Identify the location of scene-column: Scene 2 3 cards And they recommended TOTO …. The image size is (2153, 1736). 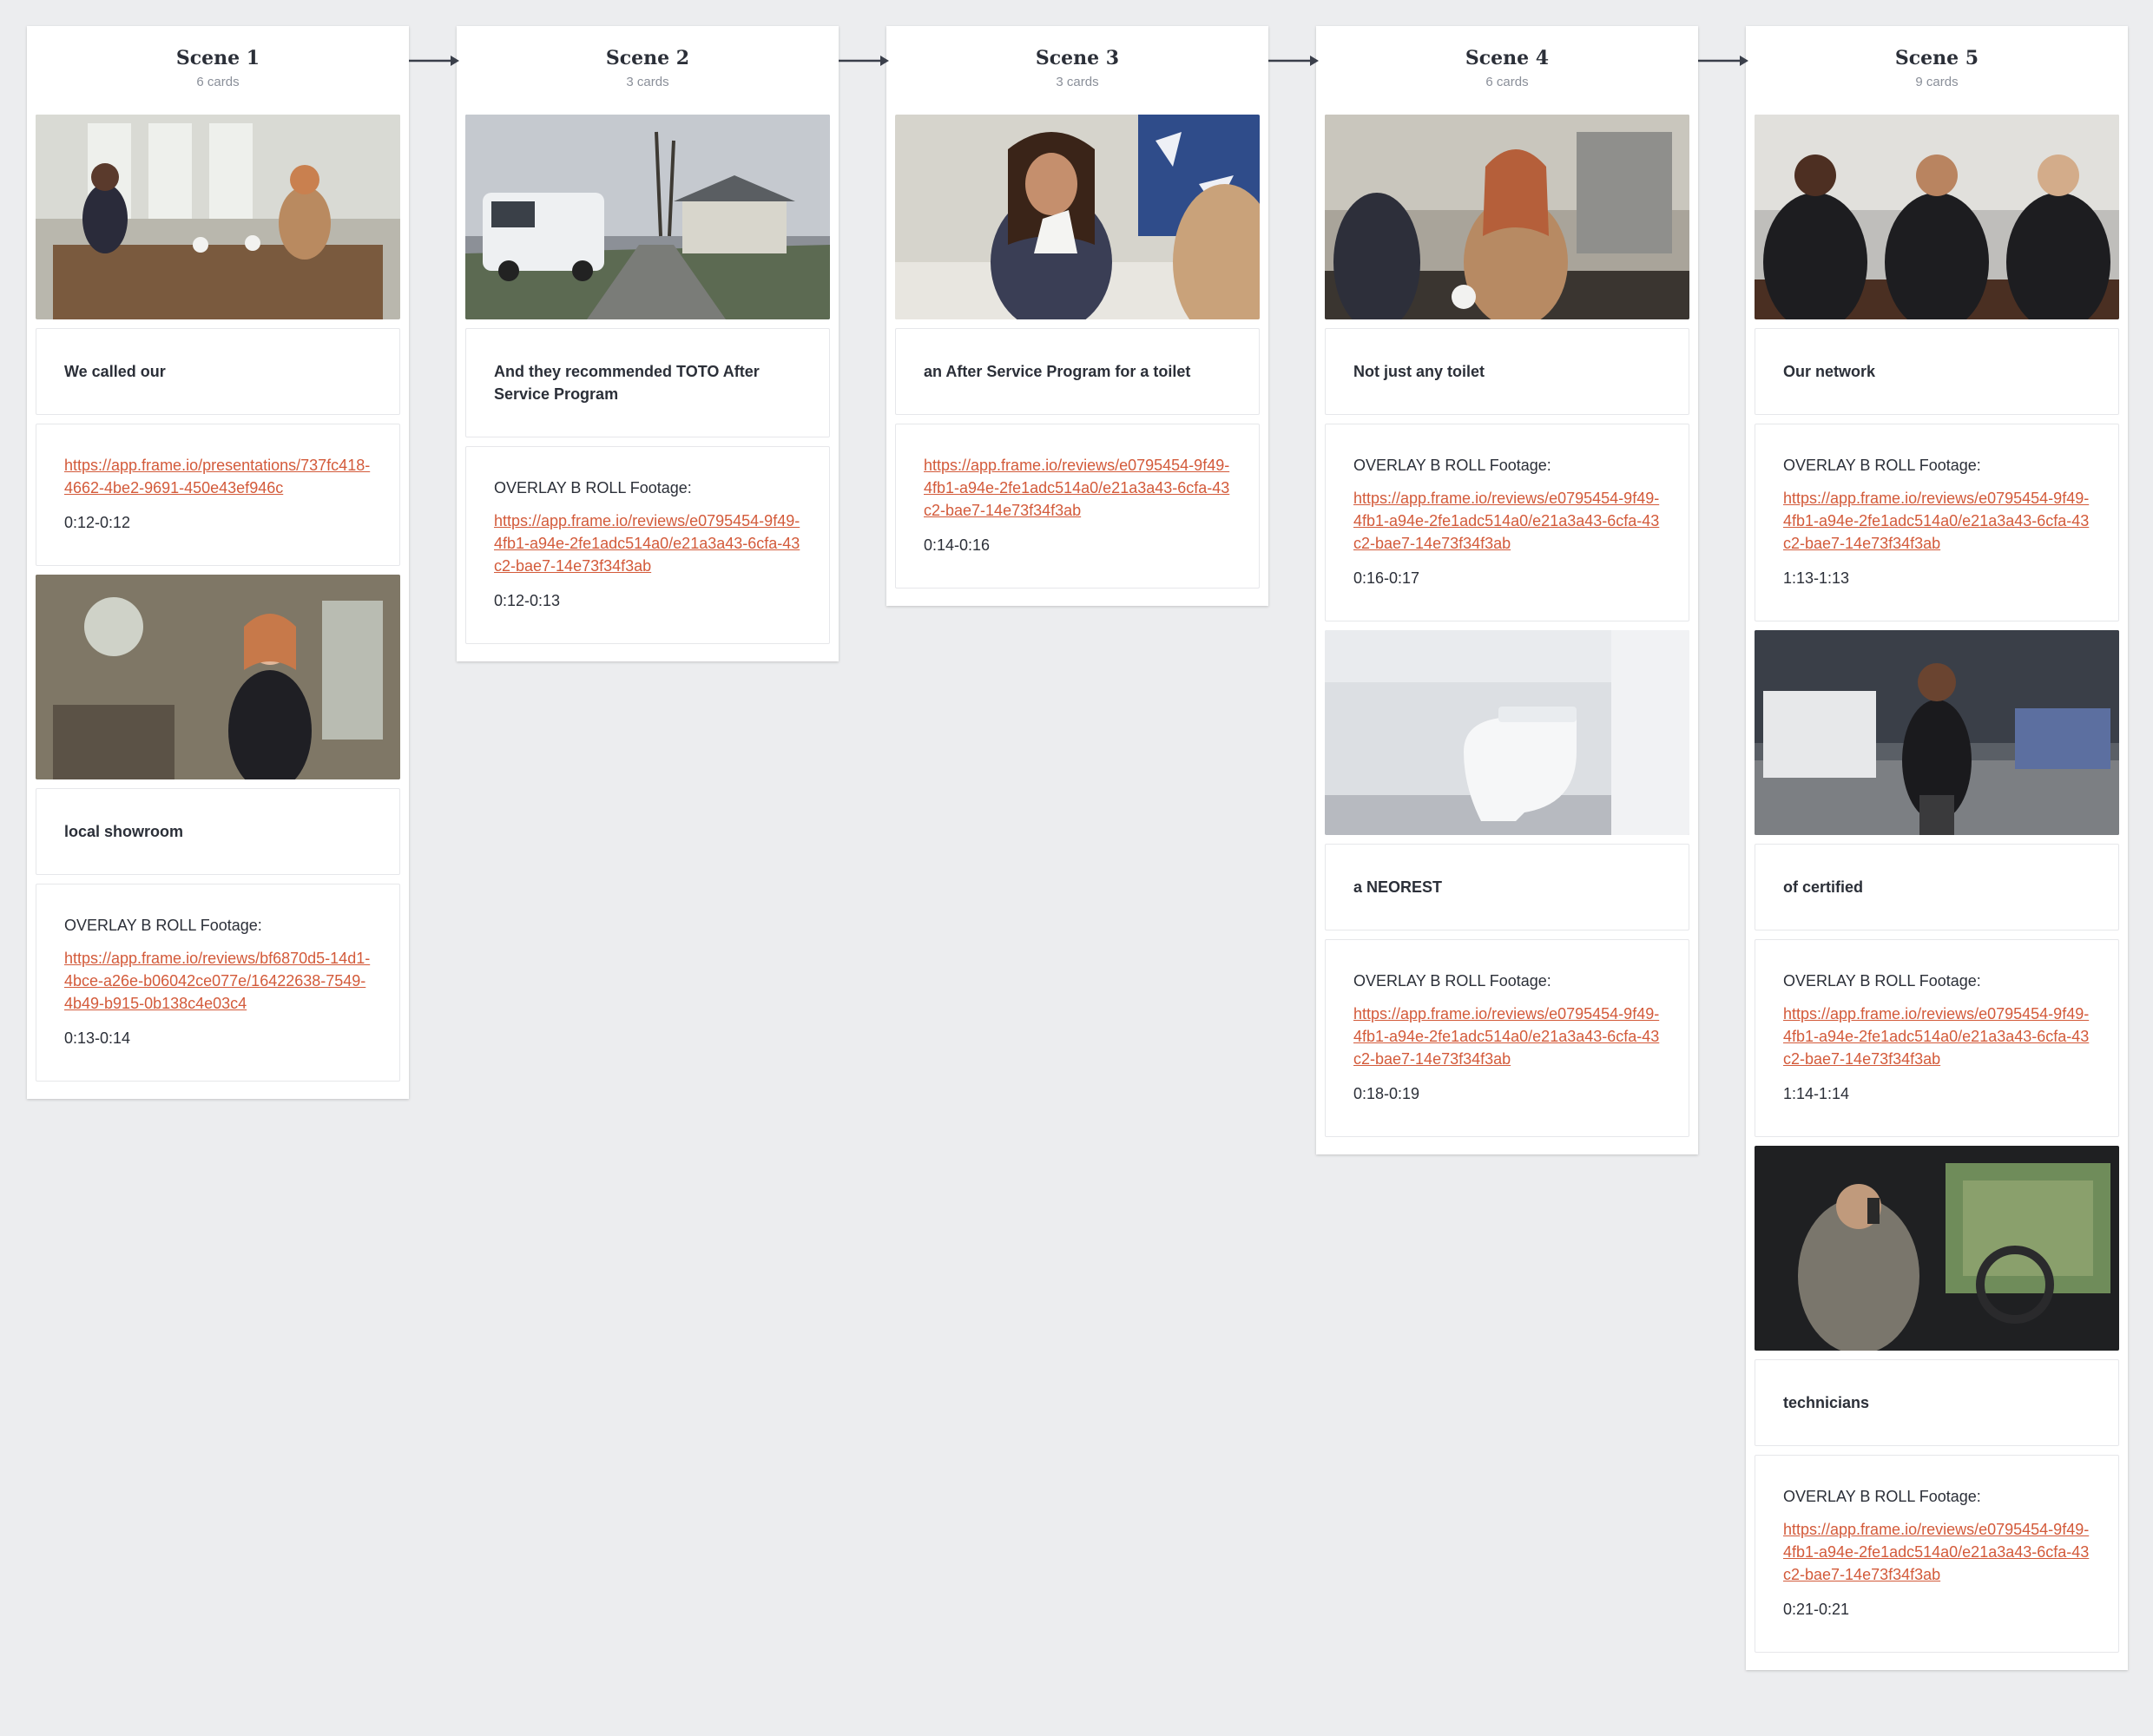
(648, 343).